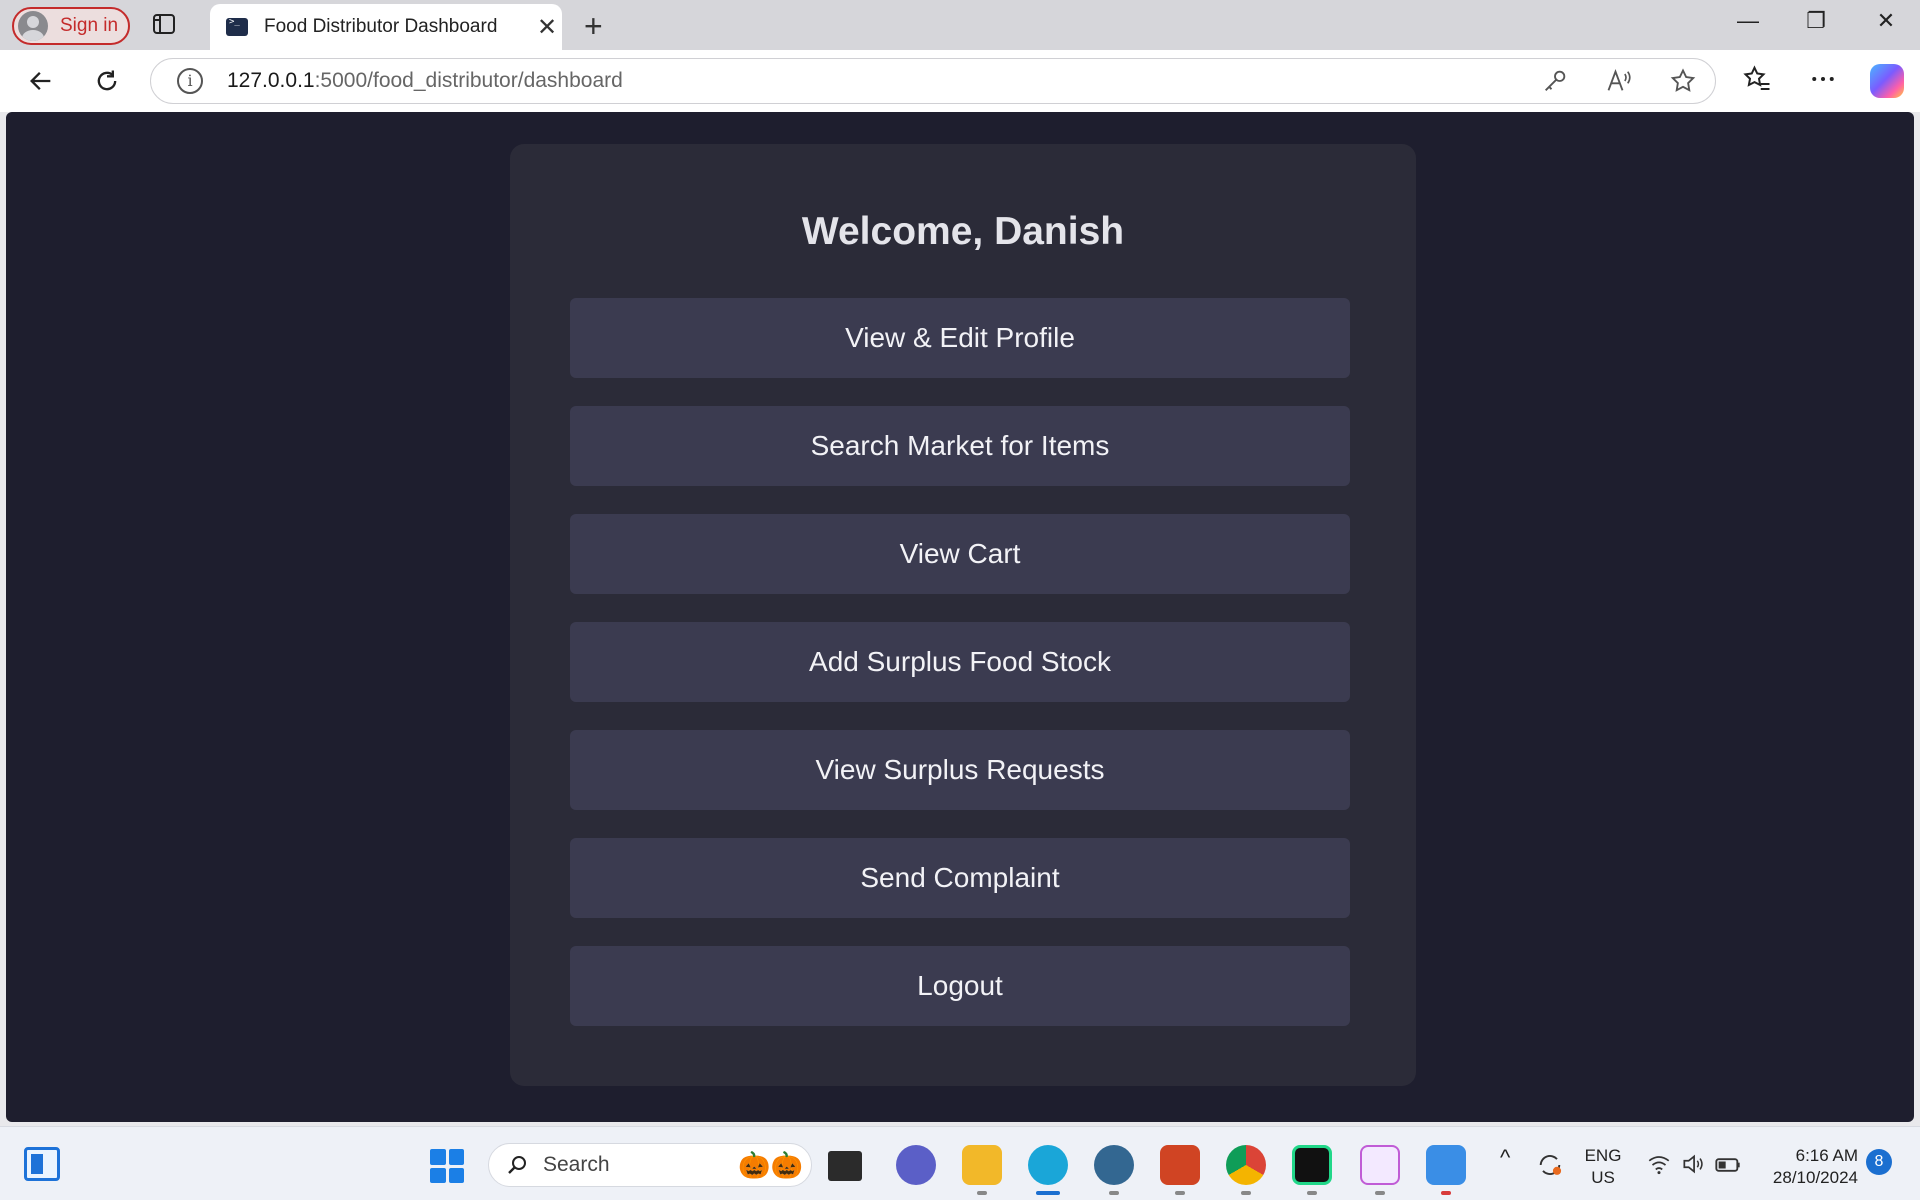  What do you see at coordinates (960, 662) in the screenshot?
I see `add-surplus-food-stock-button: Add Surplus Food Stock` at bounding box center [960, 662].